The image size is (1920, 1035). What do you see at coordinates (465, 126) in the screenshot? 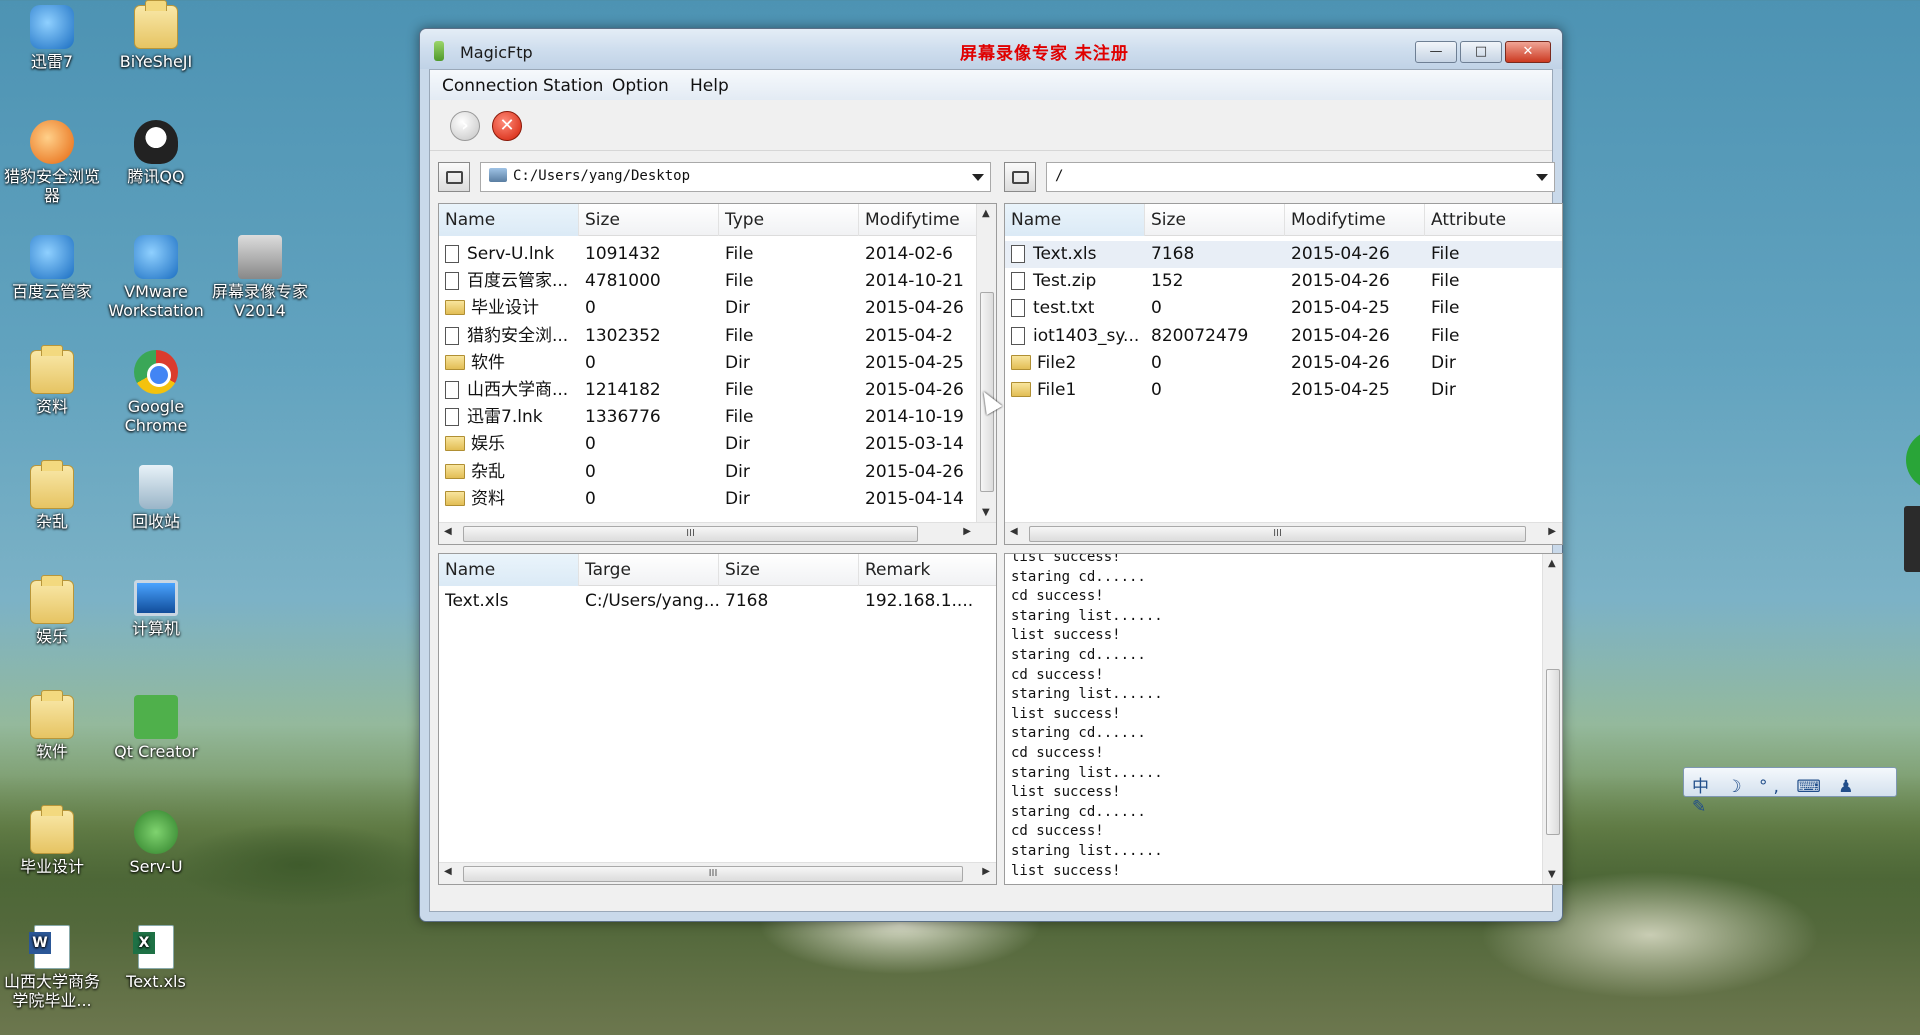
I see `connect-icon: ›` at bounding box center [465, 126].